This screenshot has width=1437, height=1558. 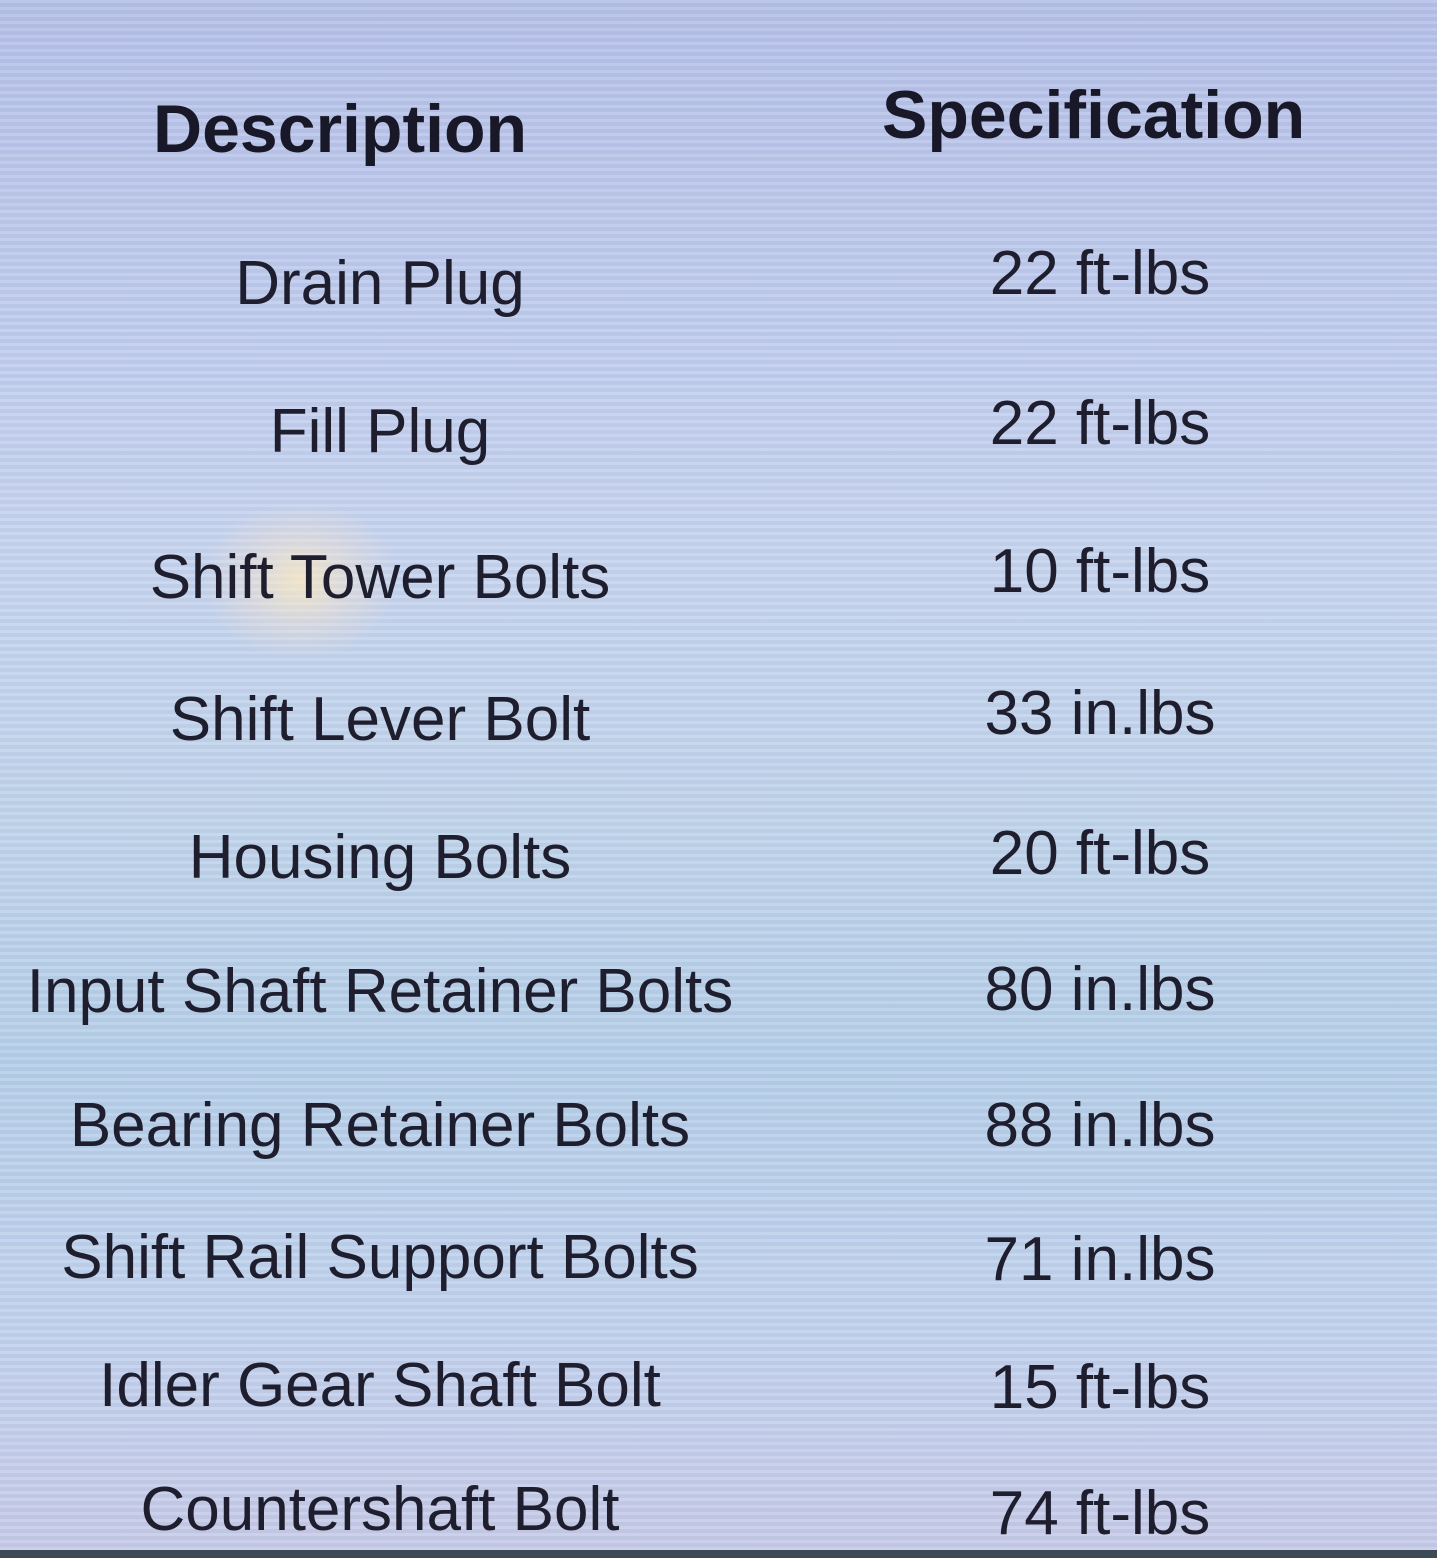 What do you see at coordinates (1100, 1125) in the screenshot?
I see `specification-cell: 88 in.lbs` at bounding box center [1100, 1125].